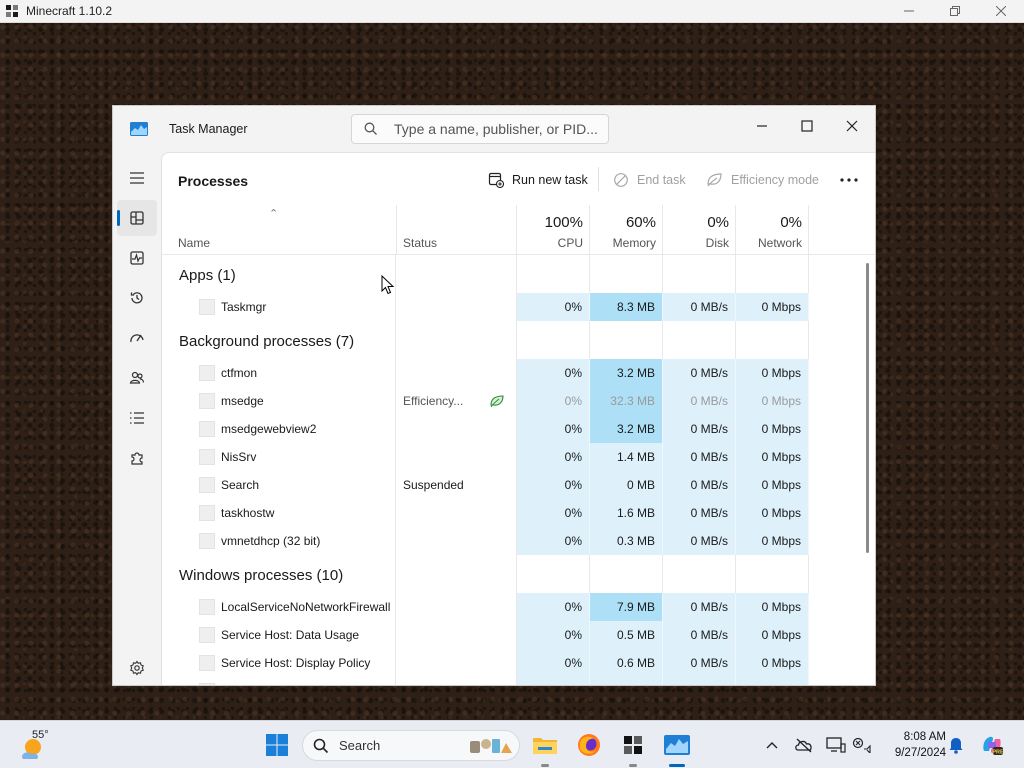 Image resolution: width=1024 pixels, height=768 pixels. I want to click on group-label: Background processes (7), so click(267, 341).